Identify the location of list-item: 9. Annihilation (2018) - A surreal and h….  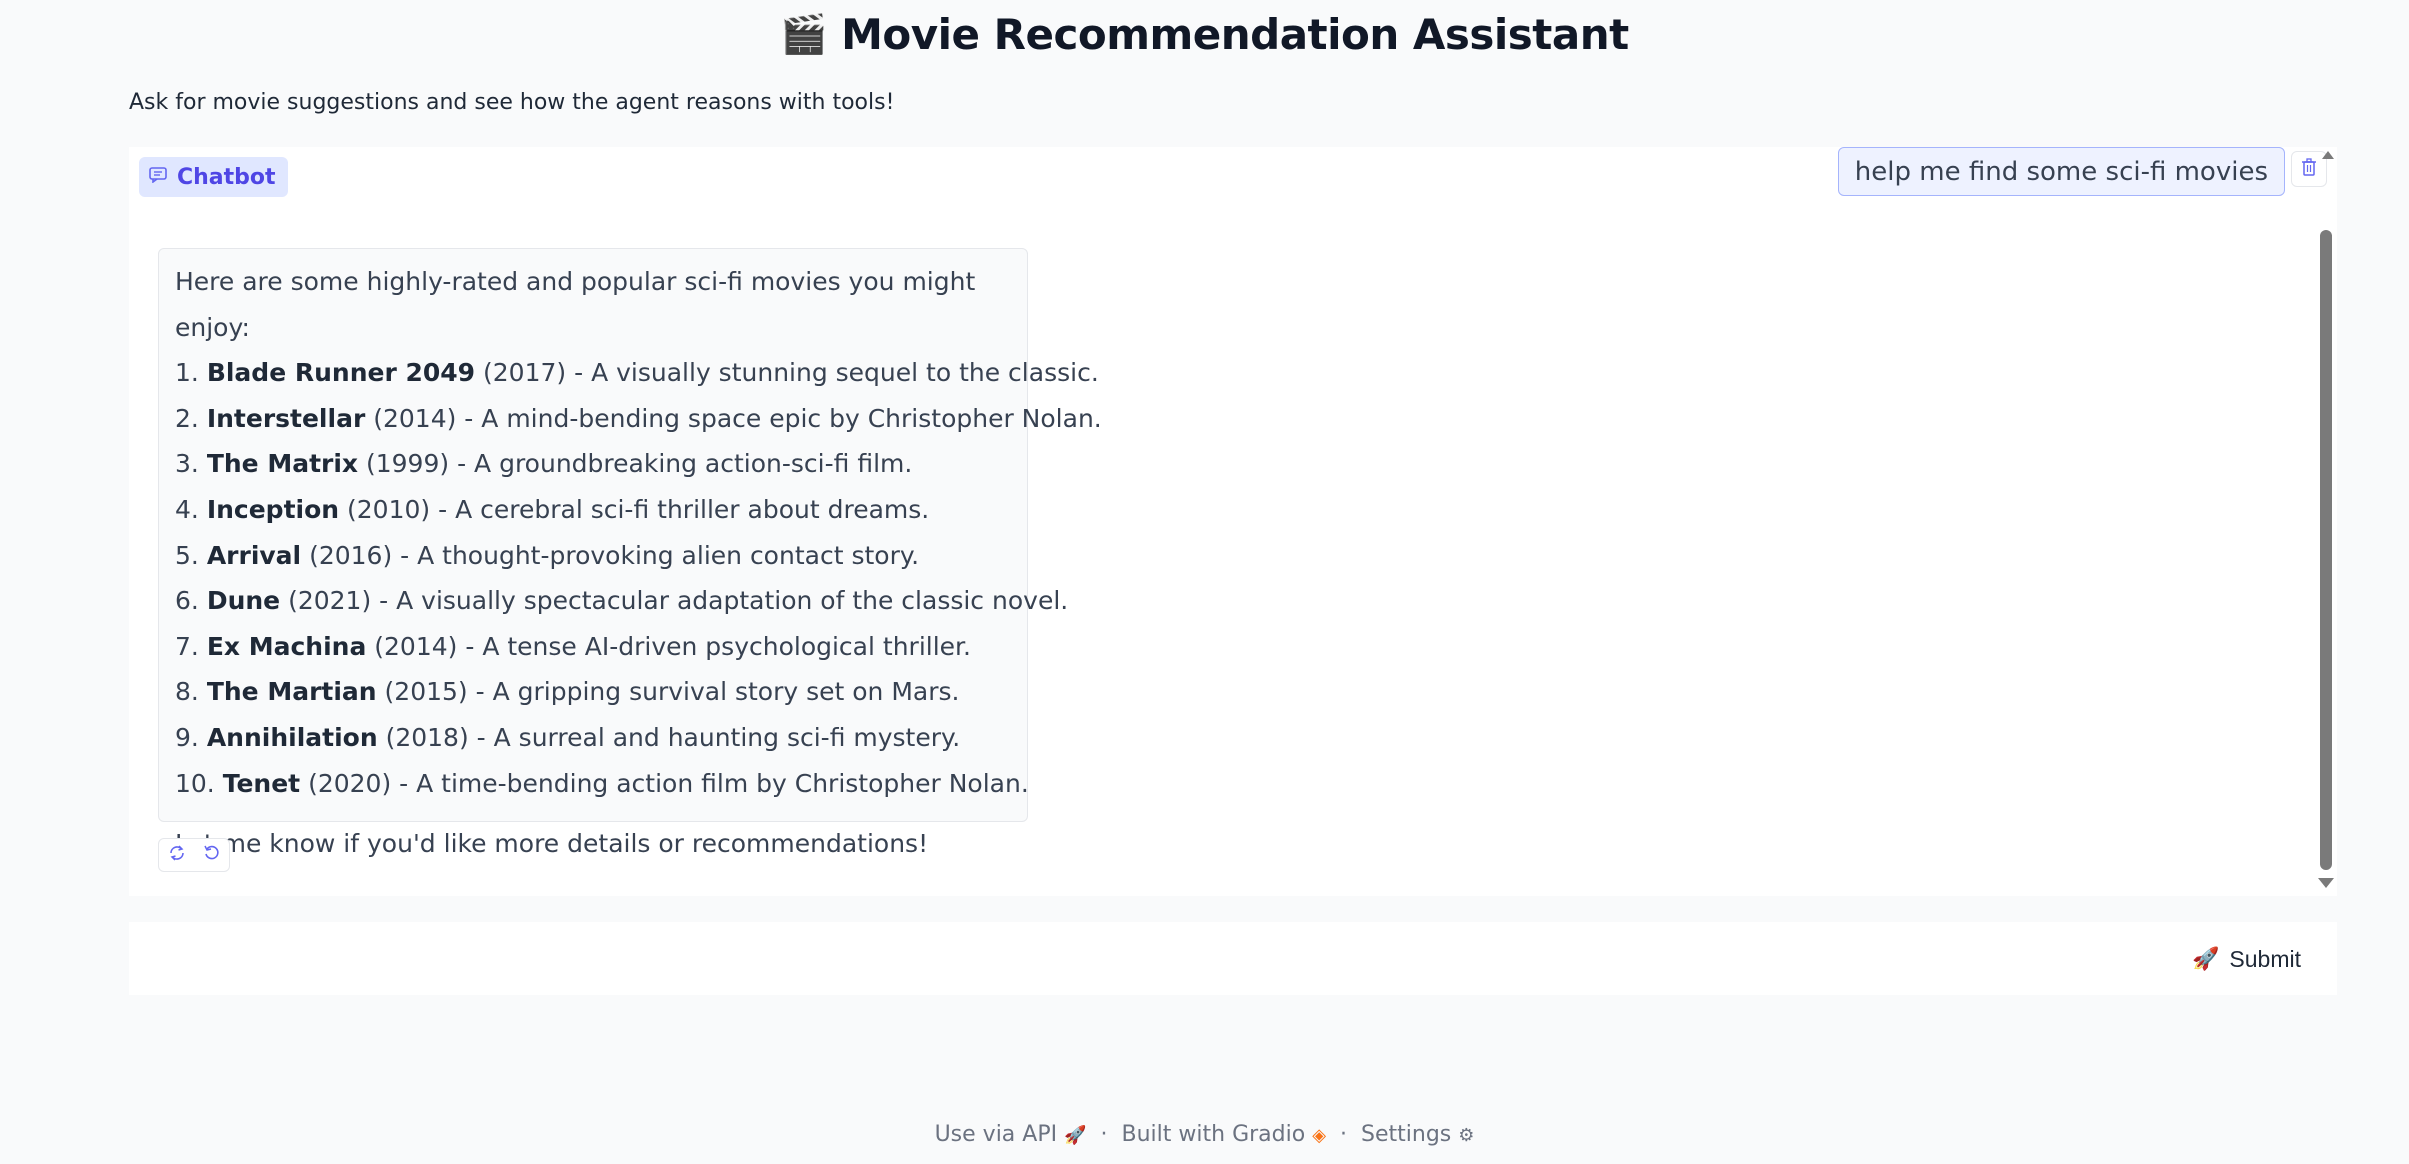
(568, 737).